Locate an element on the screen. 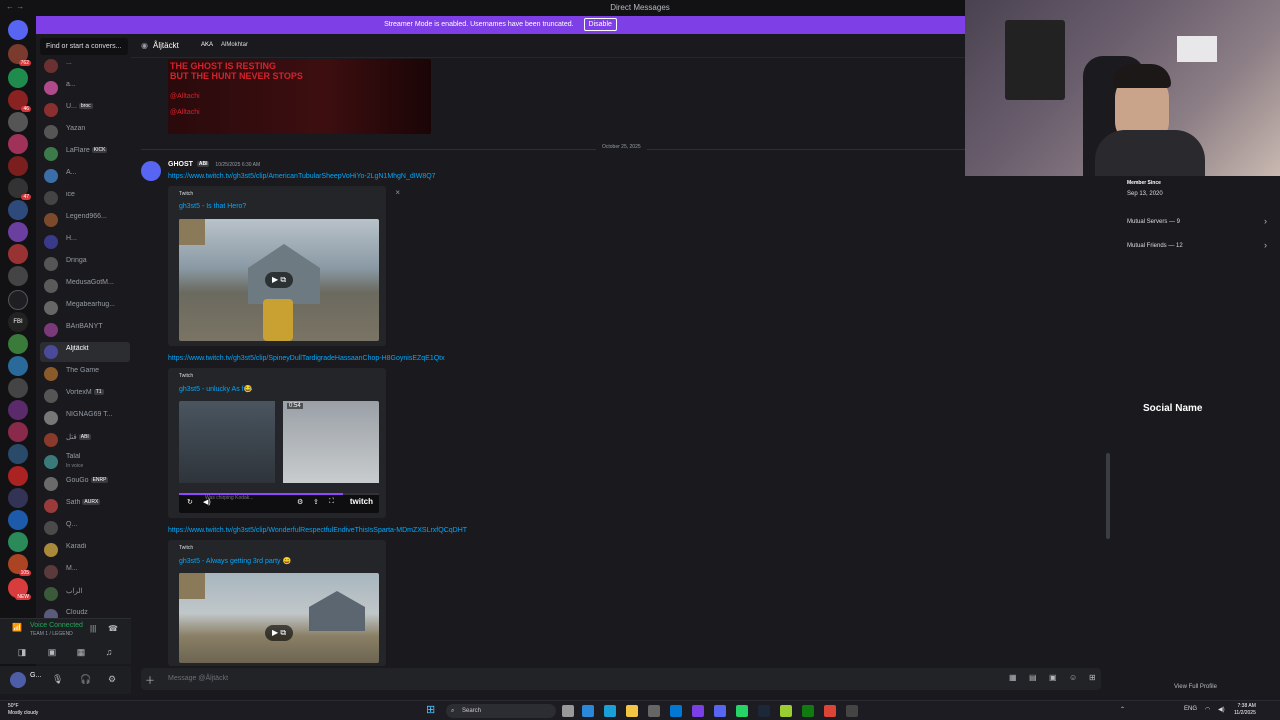 The image size is (1280, 720). dm-item: GouGo ENRP is located at coordinates (85, 484).